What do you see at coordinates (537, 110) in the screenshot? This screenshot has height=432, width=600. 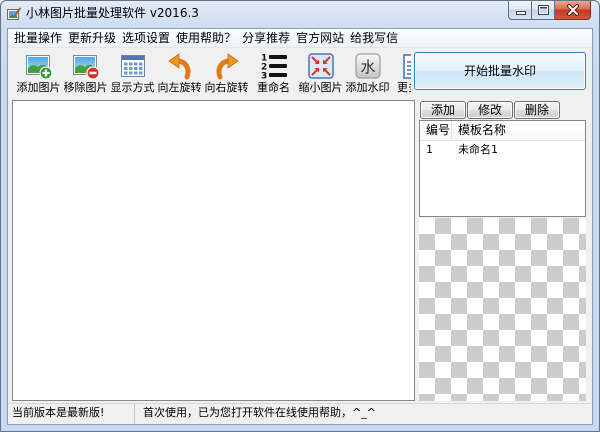 I see `template-delete-button: 删除` at bounding box center [537, 110].